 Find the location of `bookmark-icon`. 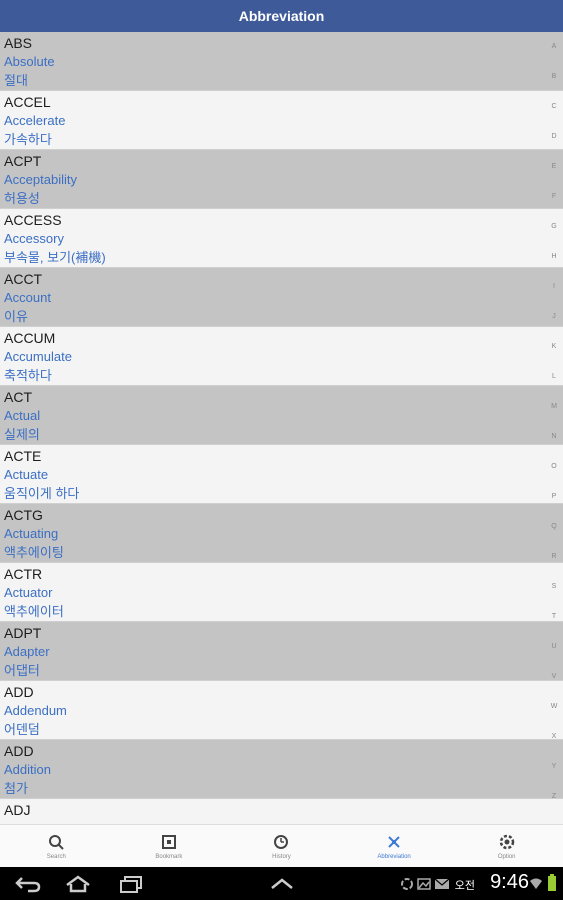

bookmark-icon is located at coordinates (169, 842).